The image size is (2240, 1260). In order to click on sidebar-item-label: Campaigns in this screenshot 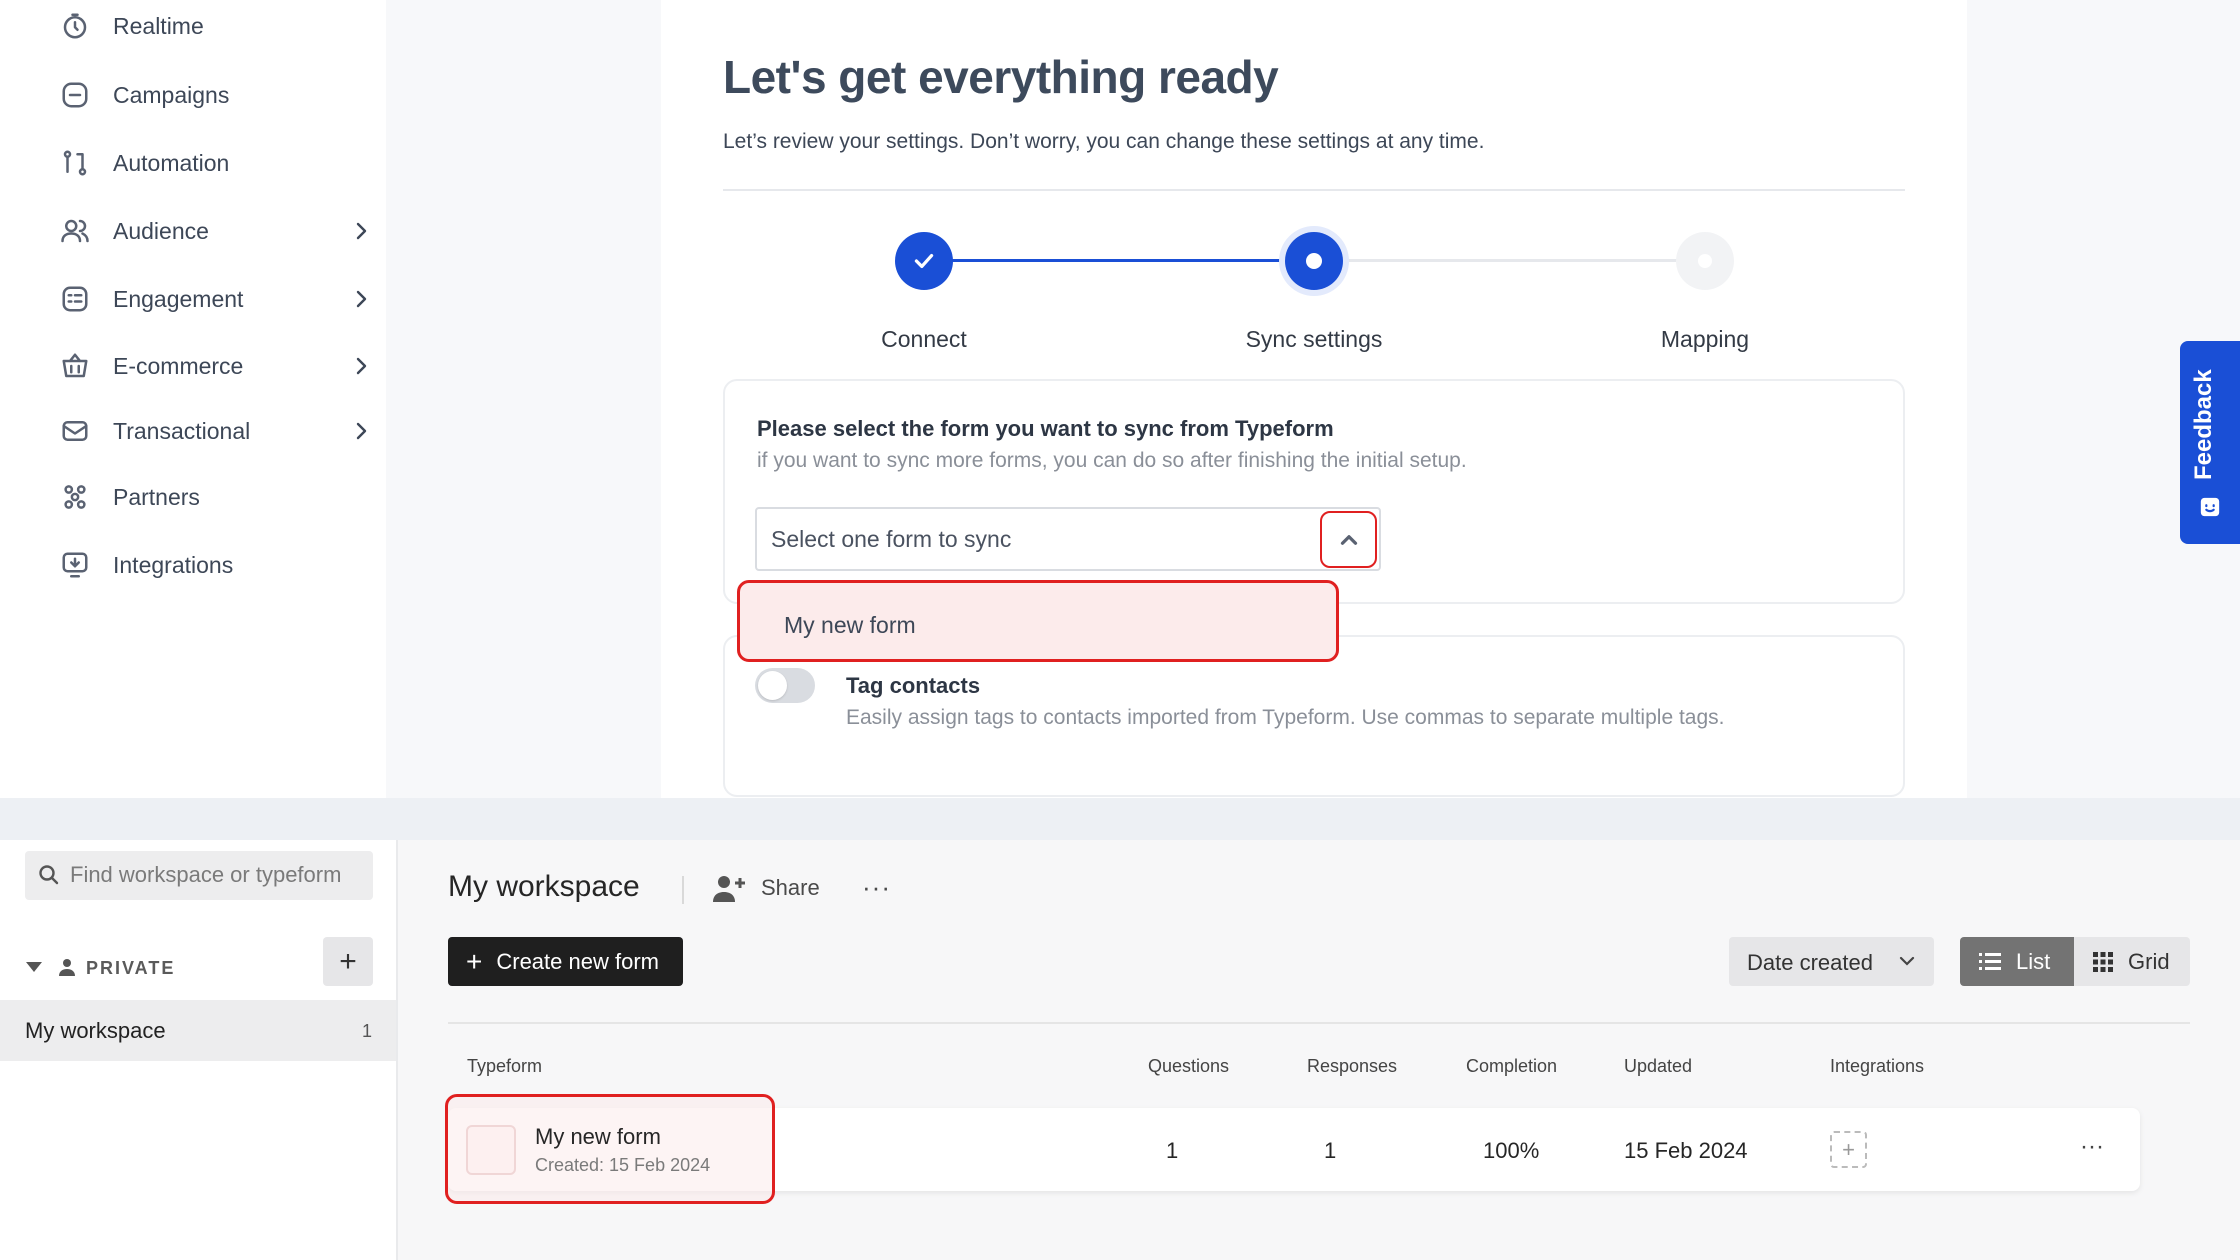, I will do `click(171, 94)`.